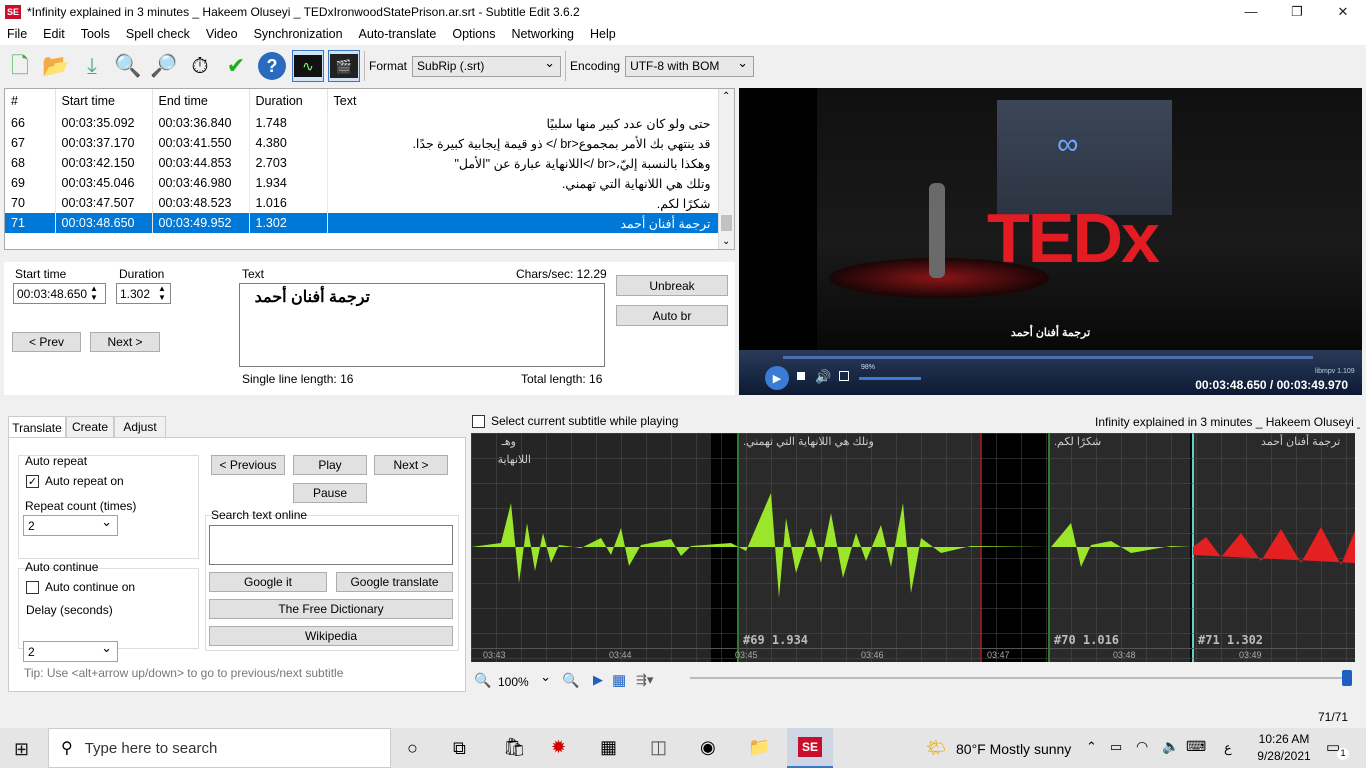  I want to click on format-select: SubRip (.srt), so click(487, 66).